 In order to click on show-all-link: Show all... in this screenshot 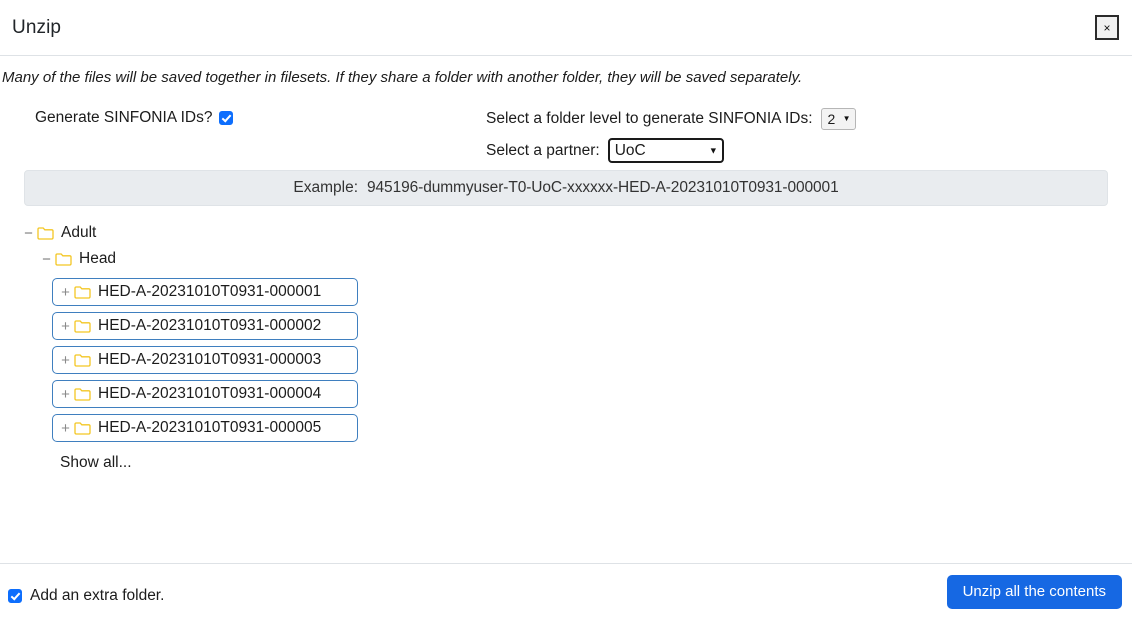, I will do `click(77, 463)`.